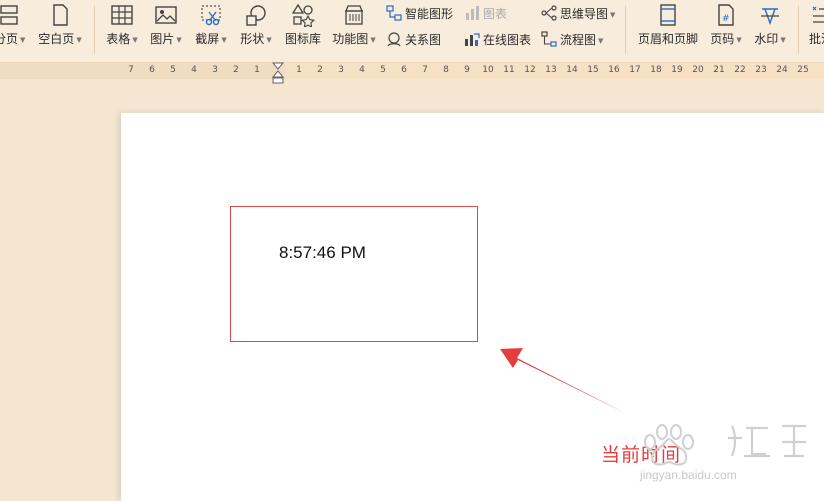  Describe the element at coordinates (722, 39) in the screenshot. I see `page-number-label: 页码` at that location.